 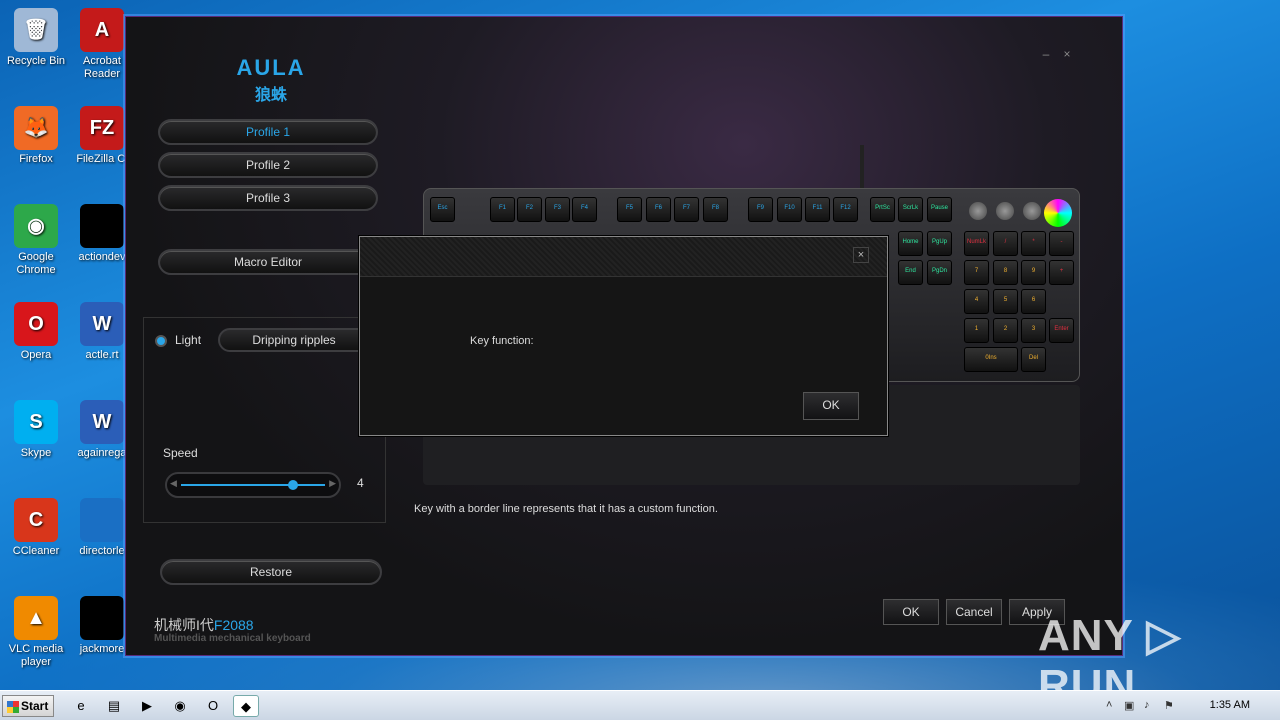 I want to click on keyboard-key: PgDn, so click(x=939, y=272).